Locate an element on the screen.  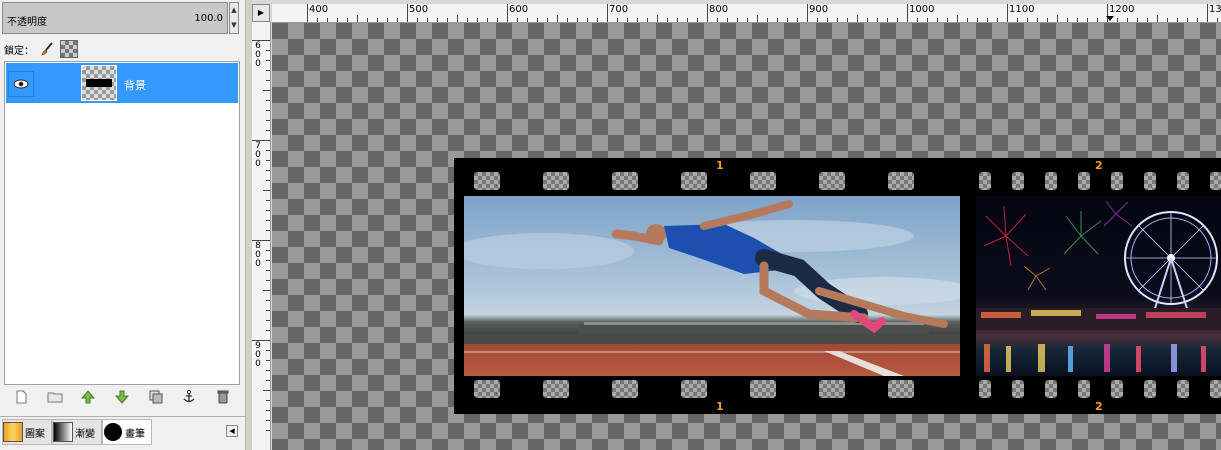
tab-brushes: 畫筆 is located at coordinates (127, 432).